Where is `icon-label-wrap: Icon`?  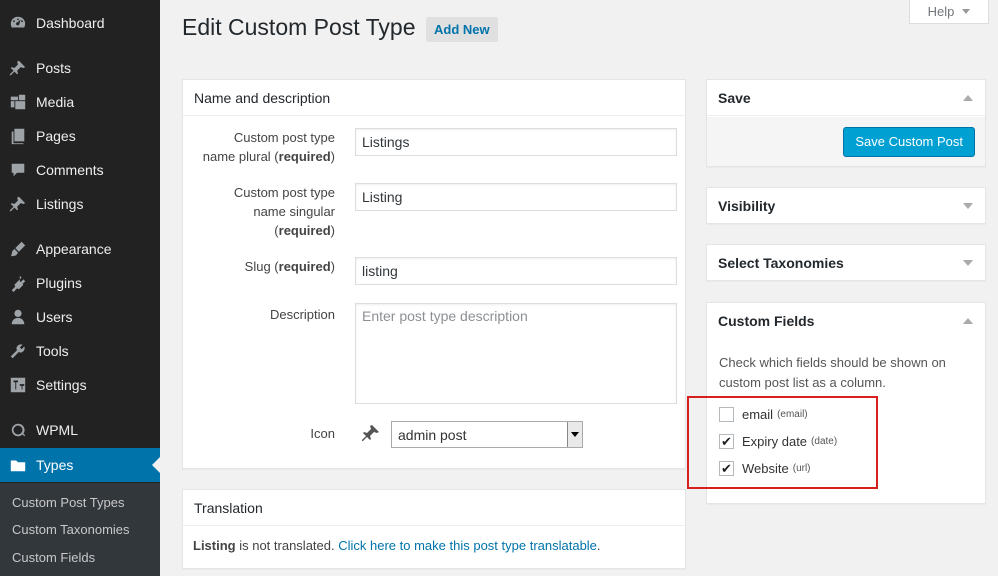 icon-label-wrap: Icon is located at coordinates (259, 433).